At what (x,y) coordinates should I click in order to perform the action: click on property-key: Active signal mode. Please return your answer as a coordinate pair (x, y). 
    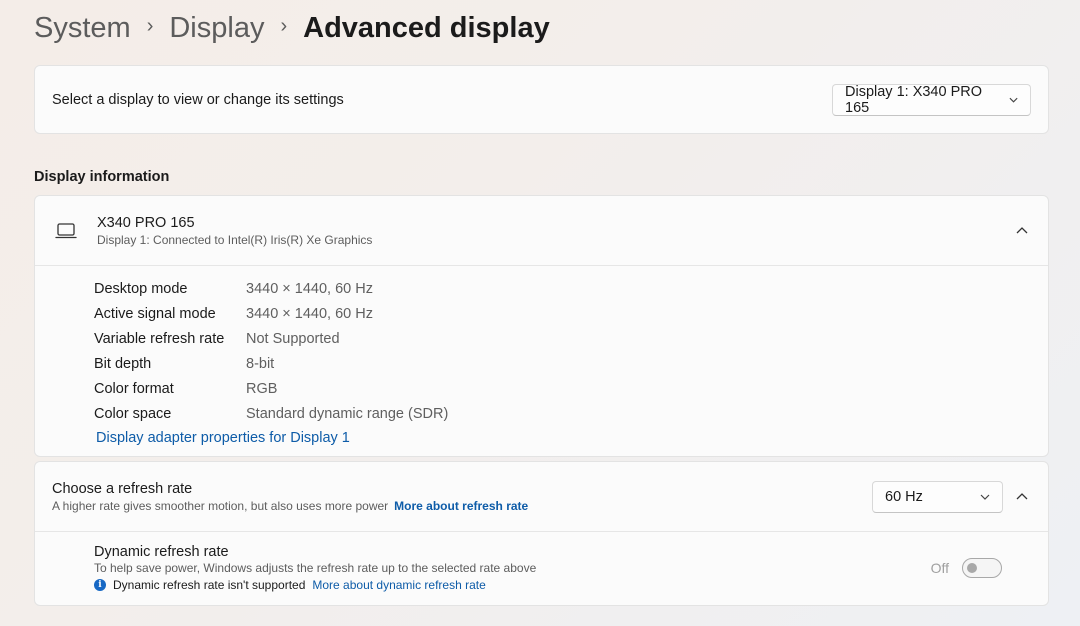
    Looking at the image, I should click on (155, 313).